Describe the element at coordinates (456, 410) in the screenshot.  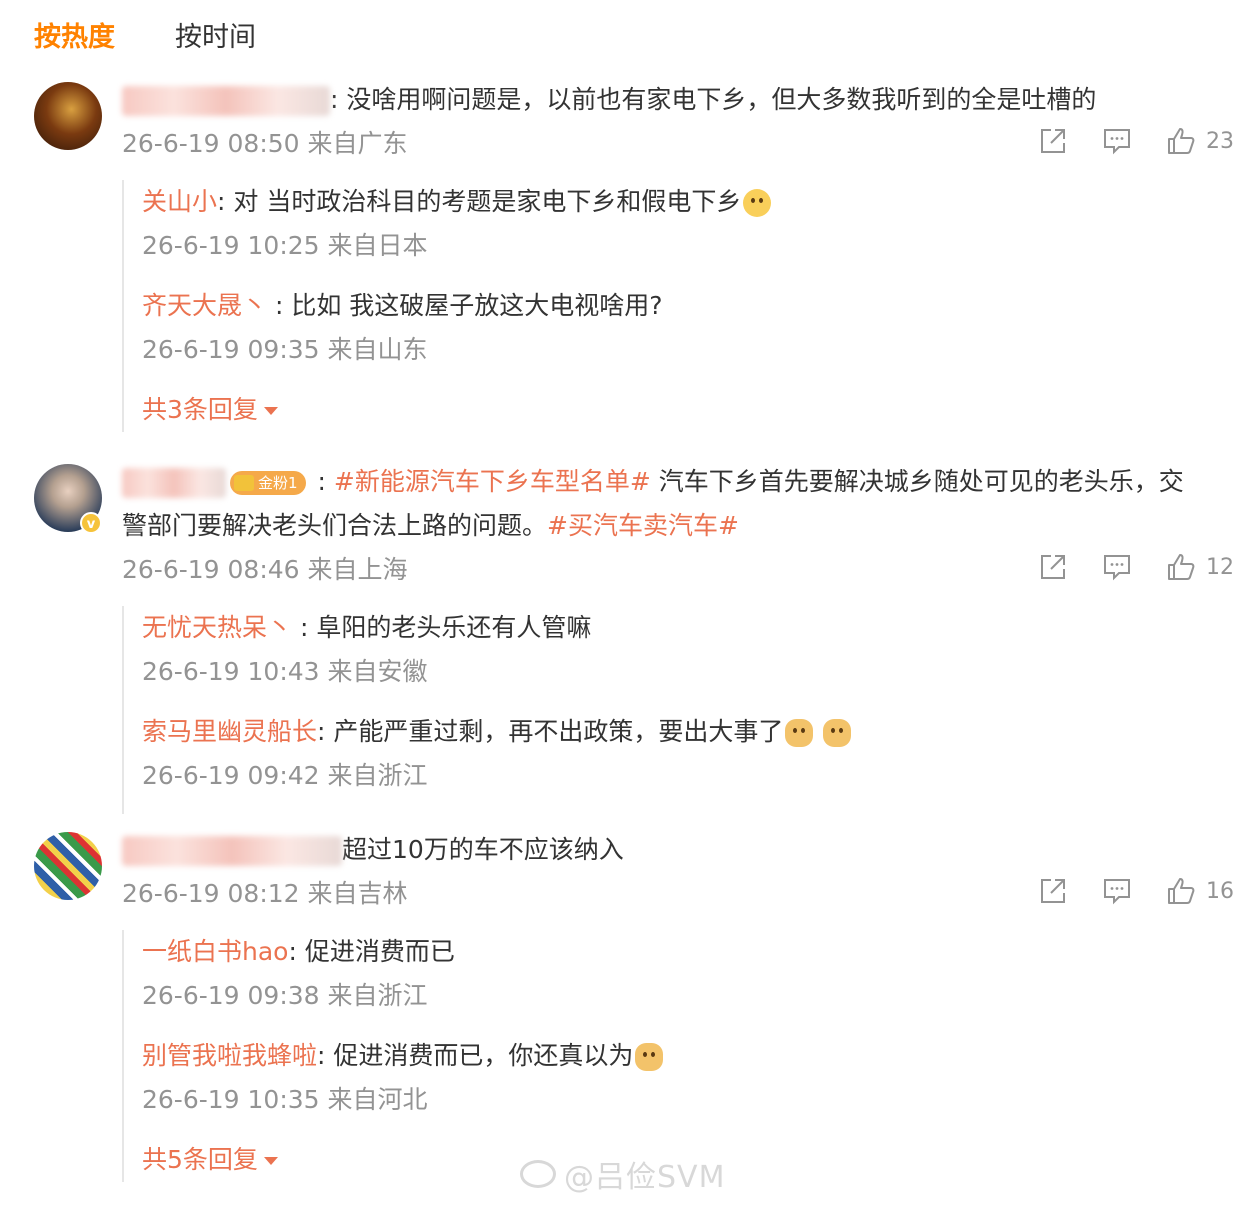
I see `view-more-replies-link: 共3条回复` at that location.